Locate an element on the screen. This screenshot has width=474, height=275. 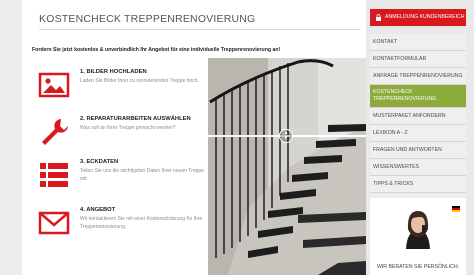
advisor-box: WIR BERATEN SIE PERSÖNLICH: is located at coordinates (418, 236).